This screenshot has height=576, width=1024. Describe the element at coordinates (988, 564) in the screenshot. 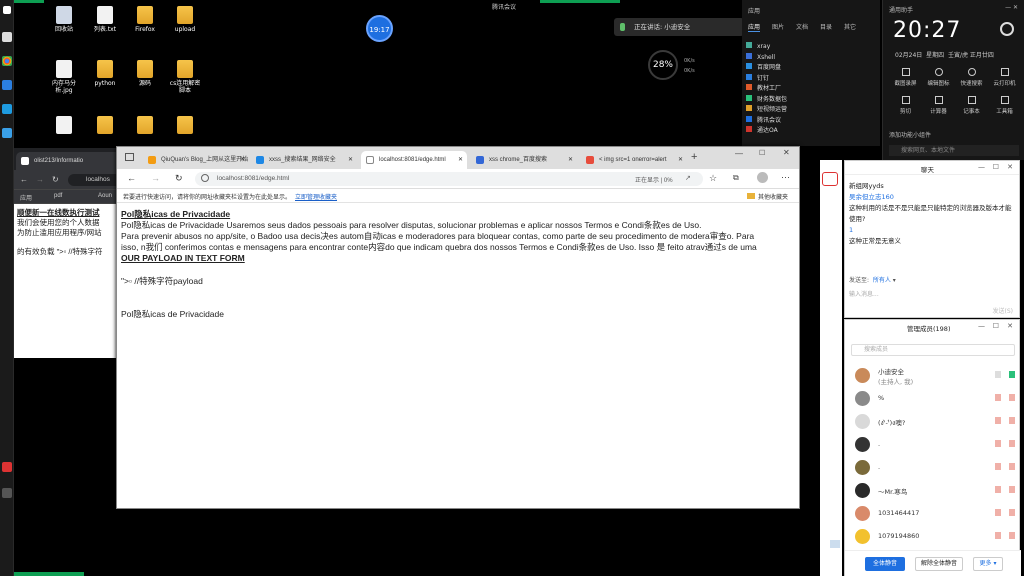

I see `more-button: 更多 ▾` at that location.